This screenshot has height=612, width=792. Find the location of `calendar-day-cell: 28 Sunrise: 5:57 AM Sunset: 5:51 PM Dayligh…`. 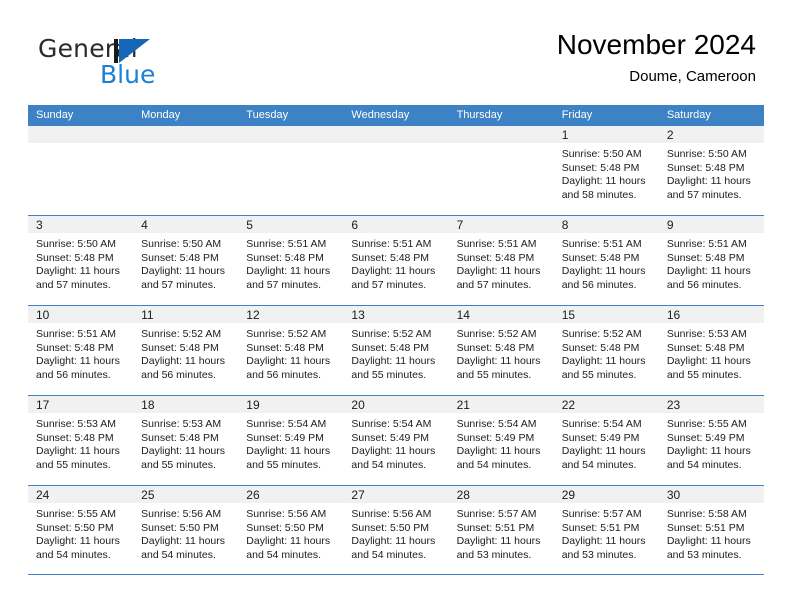

calendar-day-cell: 28 Sunrise: 5:57 AM Sunset: 5:51 PM Dayligh… is located at coordinates (501, 530).